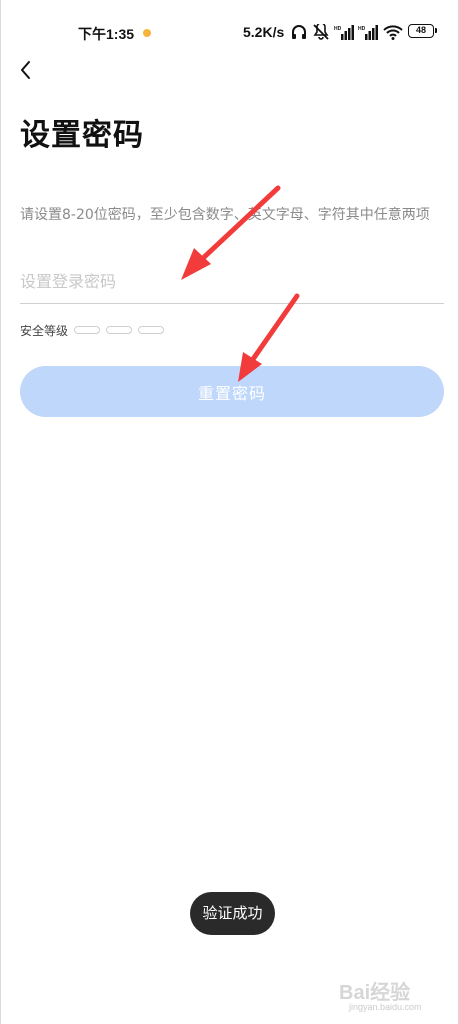 The height and width of the screenshot is (1024, 459). I want to click on security-level: 安全等级, so click(95, 330).